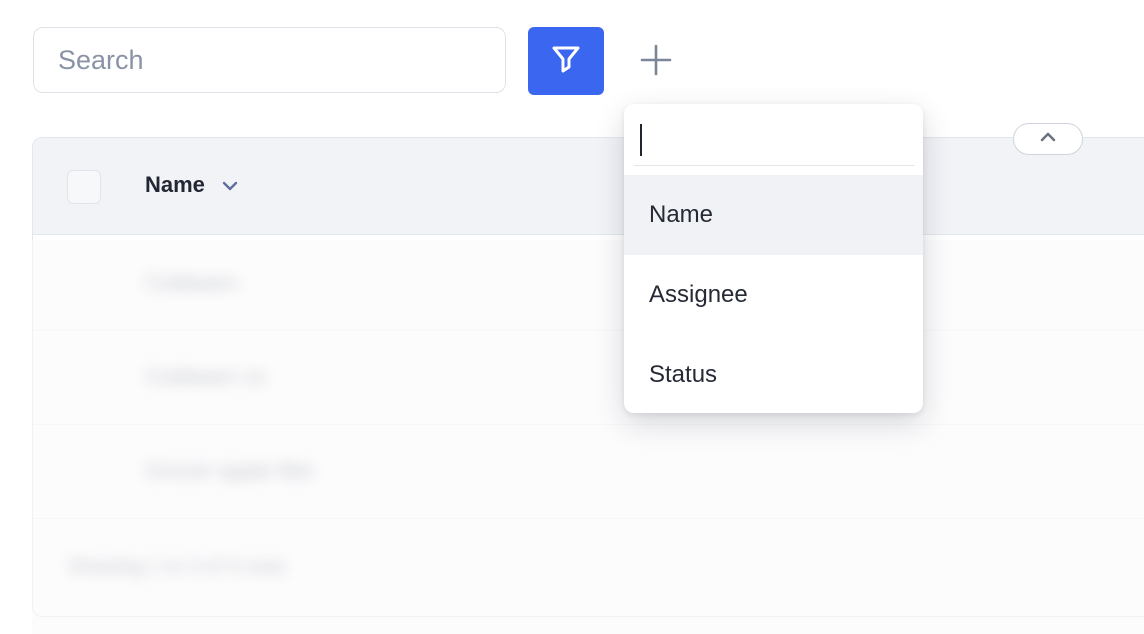  I want to click on column-header-name: Name, so click(192, 185).